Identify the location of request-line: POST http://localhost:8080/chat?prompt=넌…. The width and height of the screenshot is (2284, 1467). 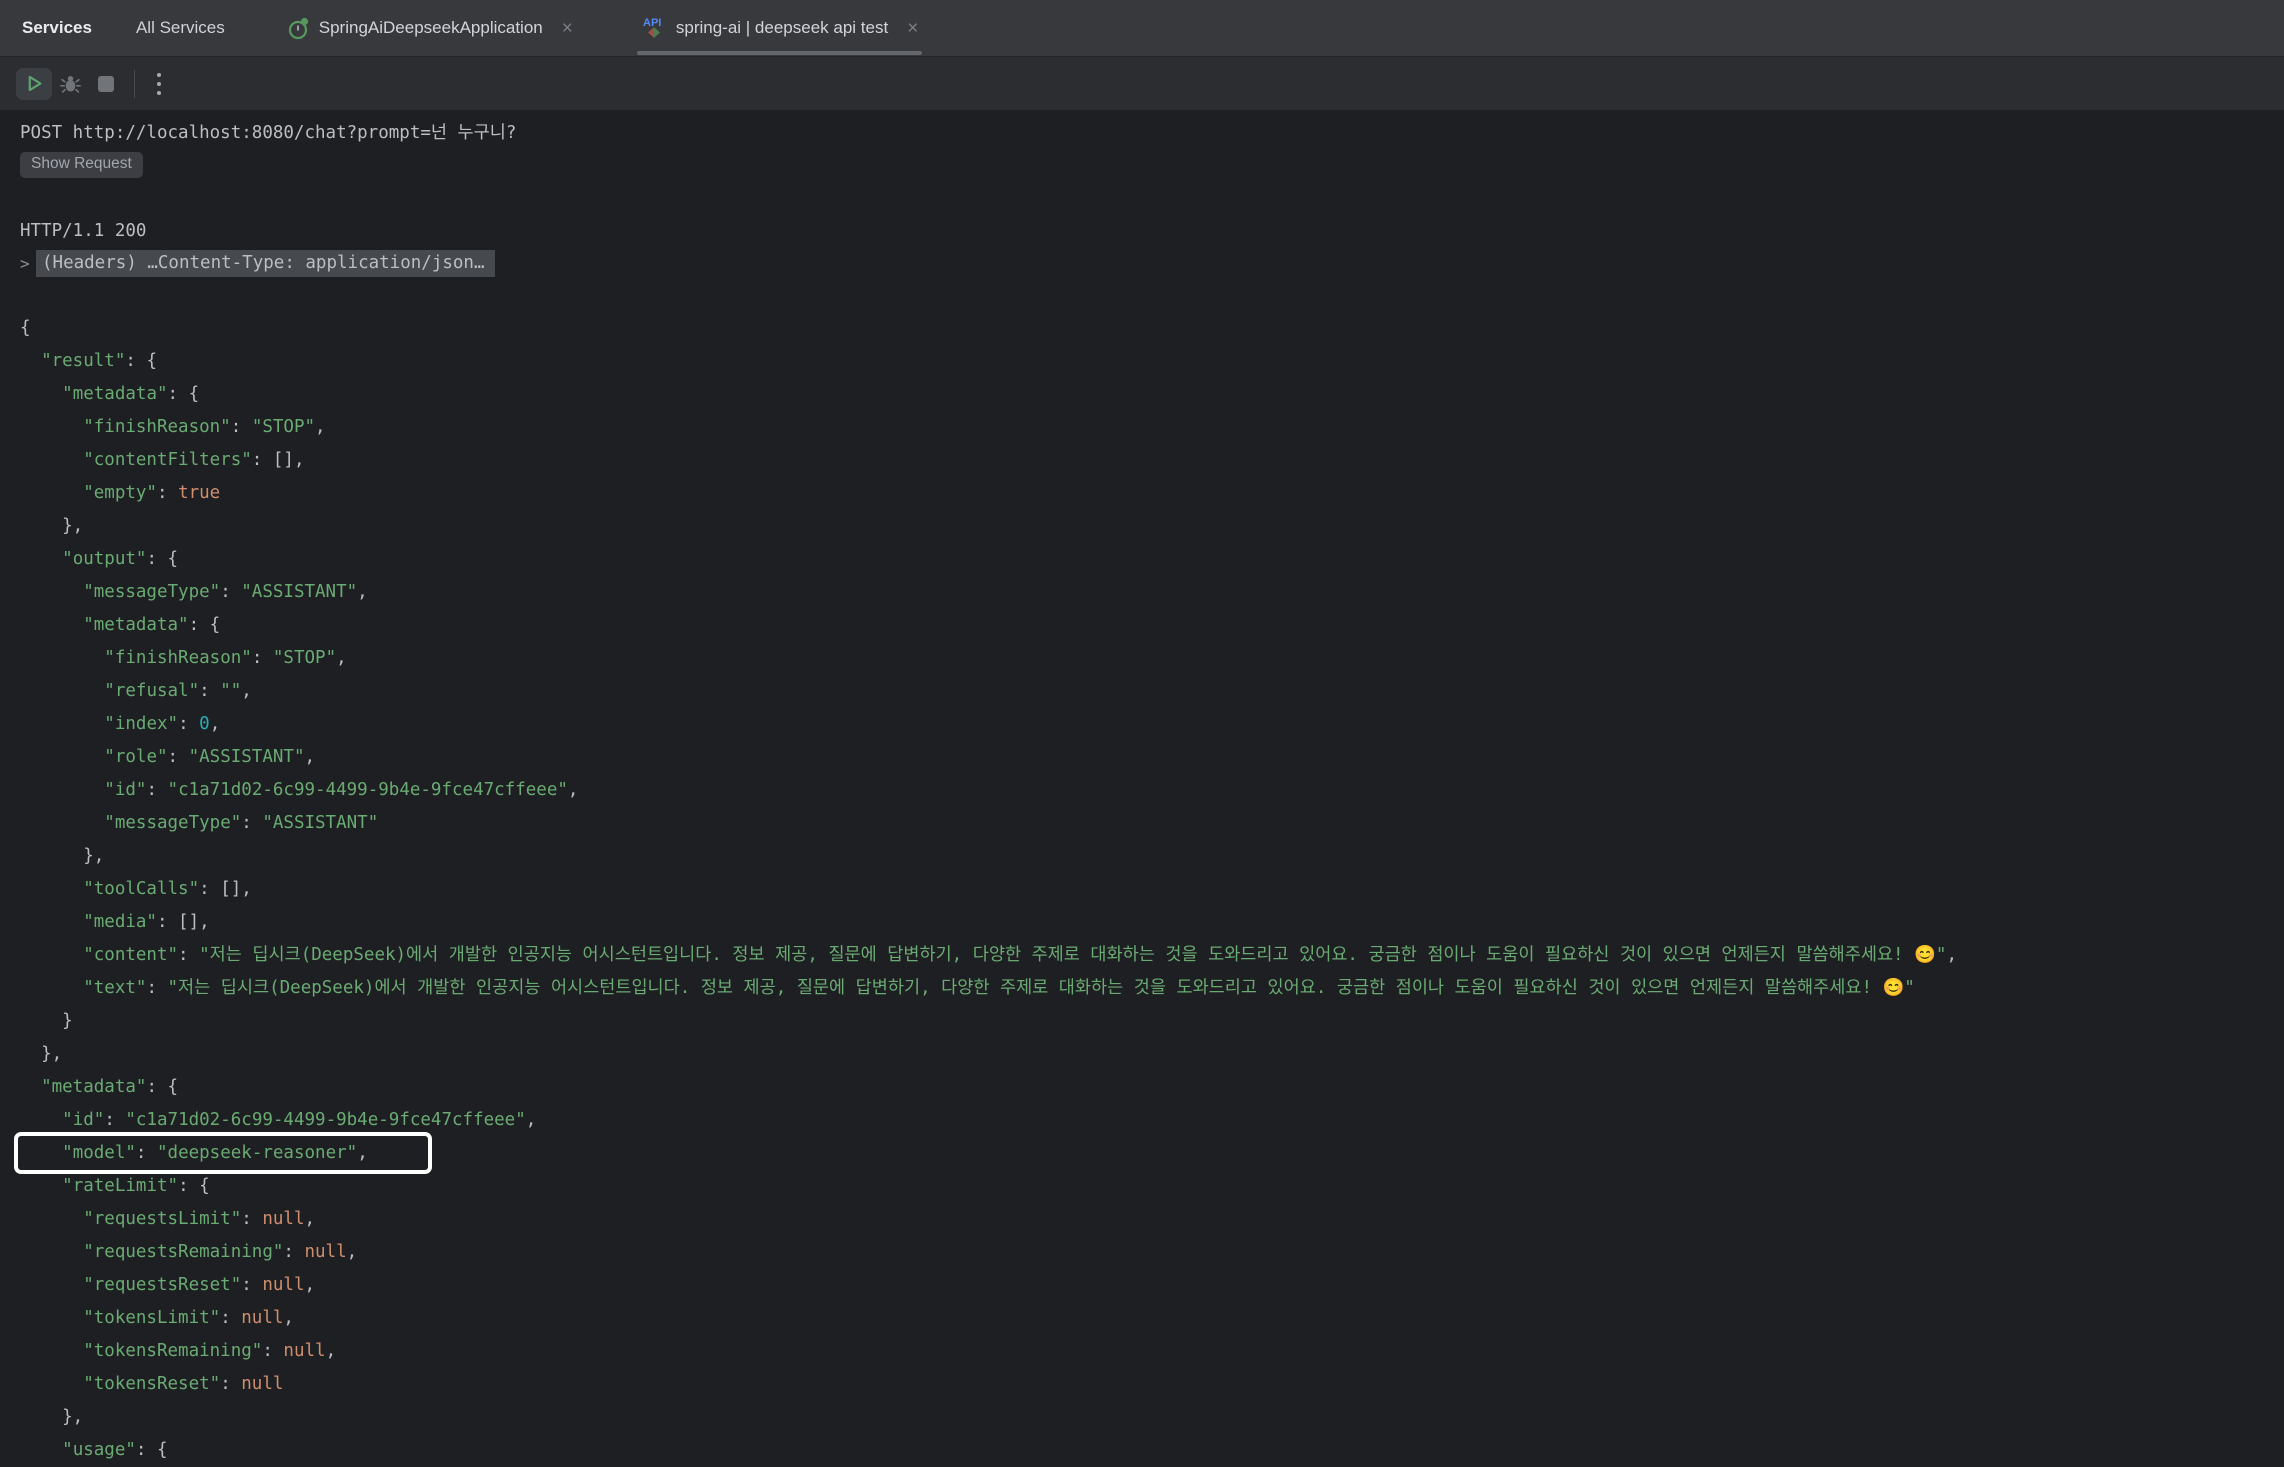
(268, 133).